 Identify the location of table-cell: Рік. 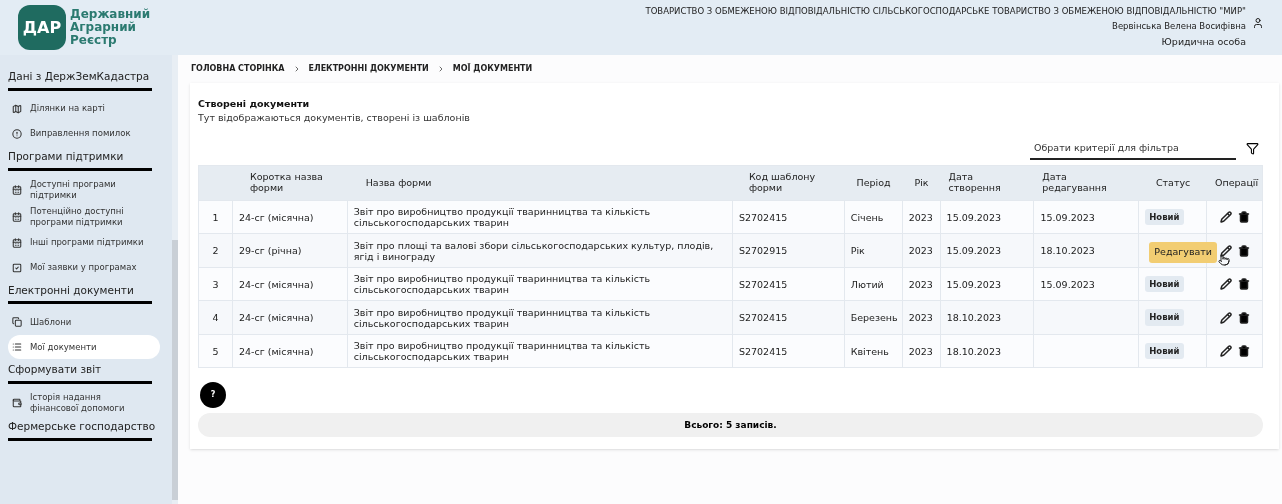
(857, 250).